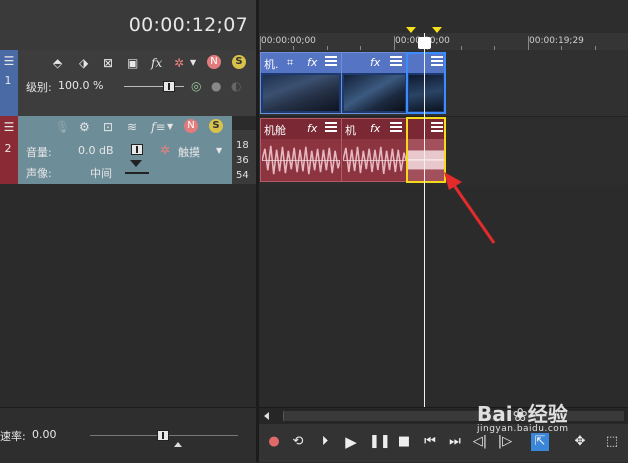 The image size is (628, 463). I want to click on audio-clip-title: 机舱, so click(275, 130).